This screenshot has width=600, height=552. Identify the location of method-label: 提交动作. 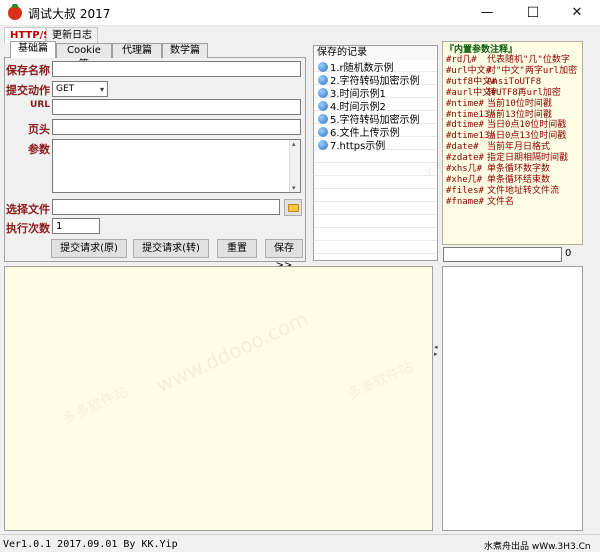
(28, 90).